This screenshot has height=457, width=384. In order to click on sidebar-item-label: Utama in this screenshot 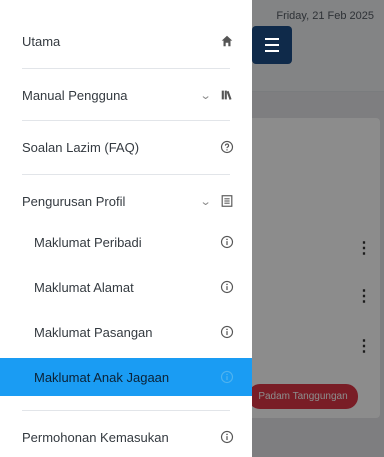, I will do `click(41, 41)`.